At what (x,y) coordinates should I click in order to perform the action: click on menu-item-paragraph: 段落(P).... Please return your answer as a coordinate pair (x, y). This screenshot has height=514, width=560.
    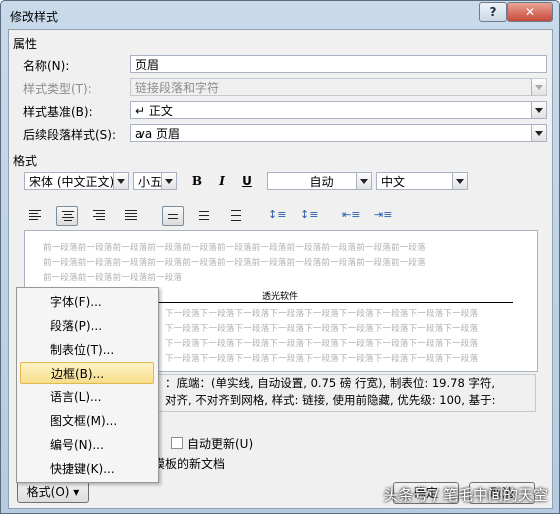
    Looking at the image, I should click on (87, 326).